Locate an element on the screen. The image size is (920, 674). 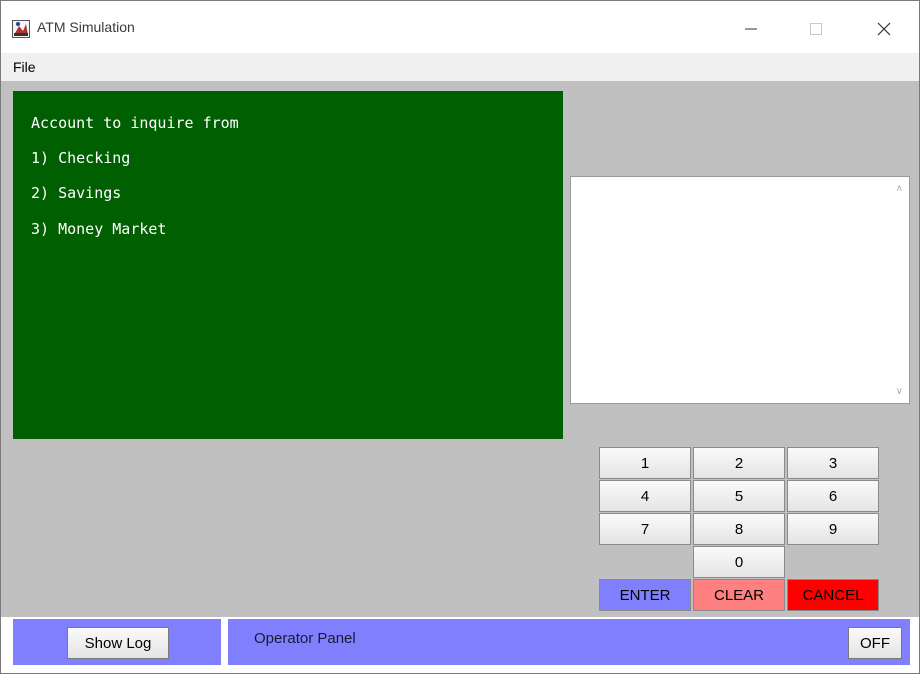
key-0-button: 0 is located at coordinates (739, 562).